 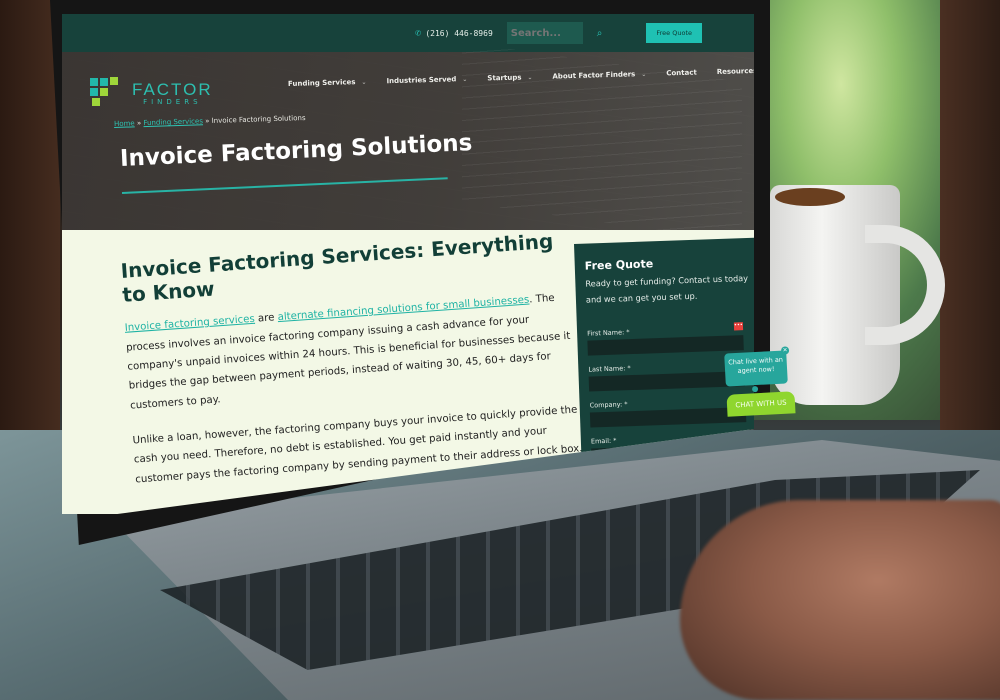 What do you see at coordinates (189, 324) in the screenshot?
I see `link-invoice-factoring-services: Invoice factoring services` at bounding box center [189, 324].